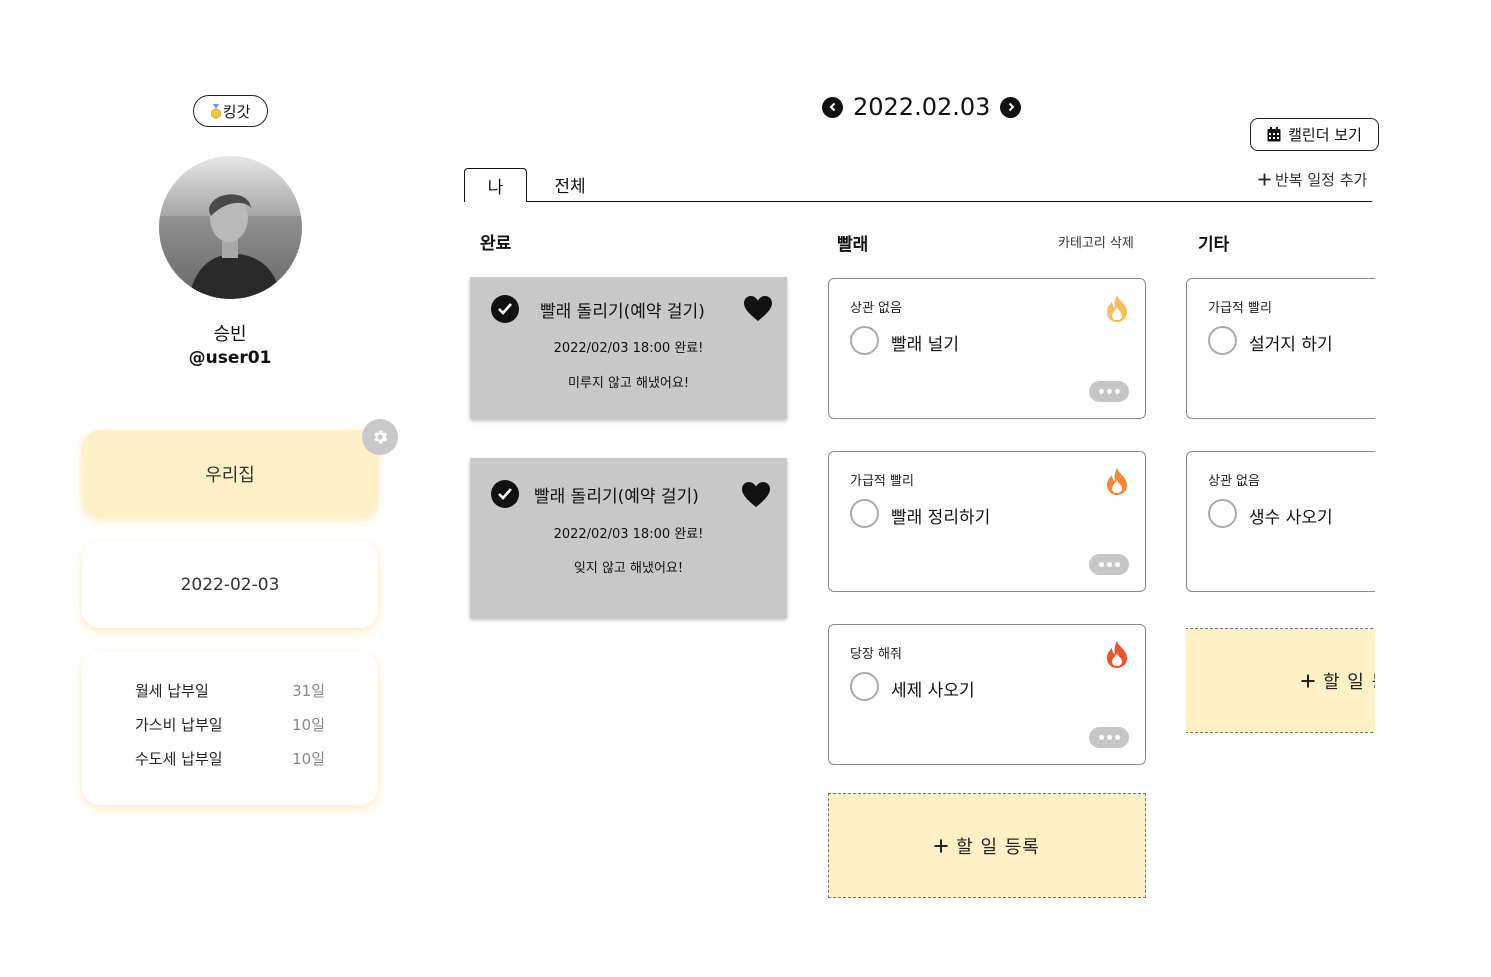 The image size is (1491, 977). I want to click on home-group-card: 우리집, so click(230, 473).